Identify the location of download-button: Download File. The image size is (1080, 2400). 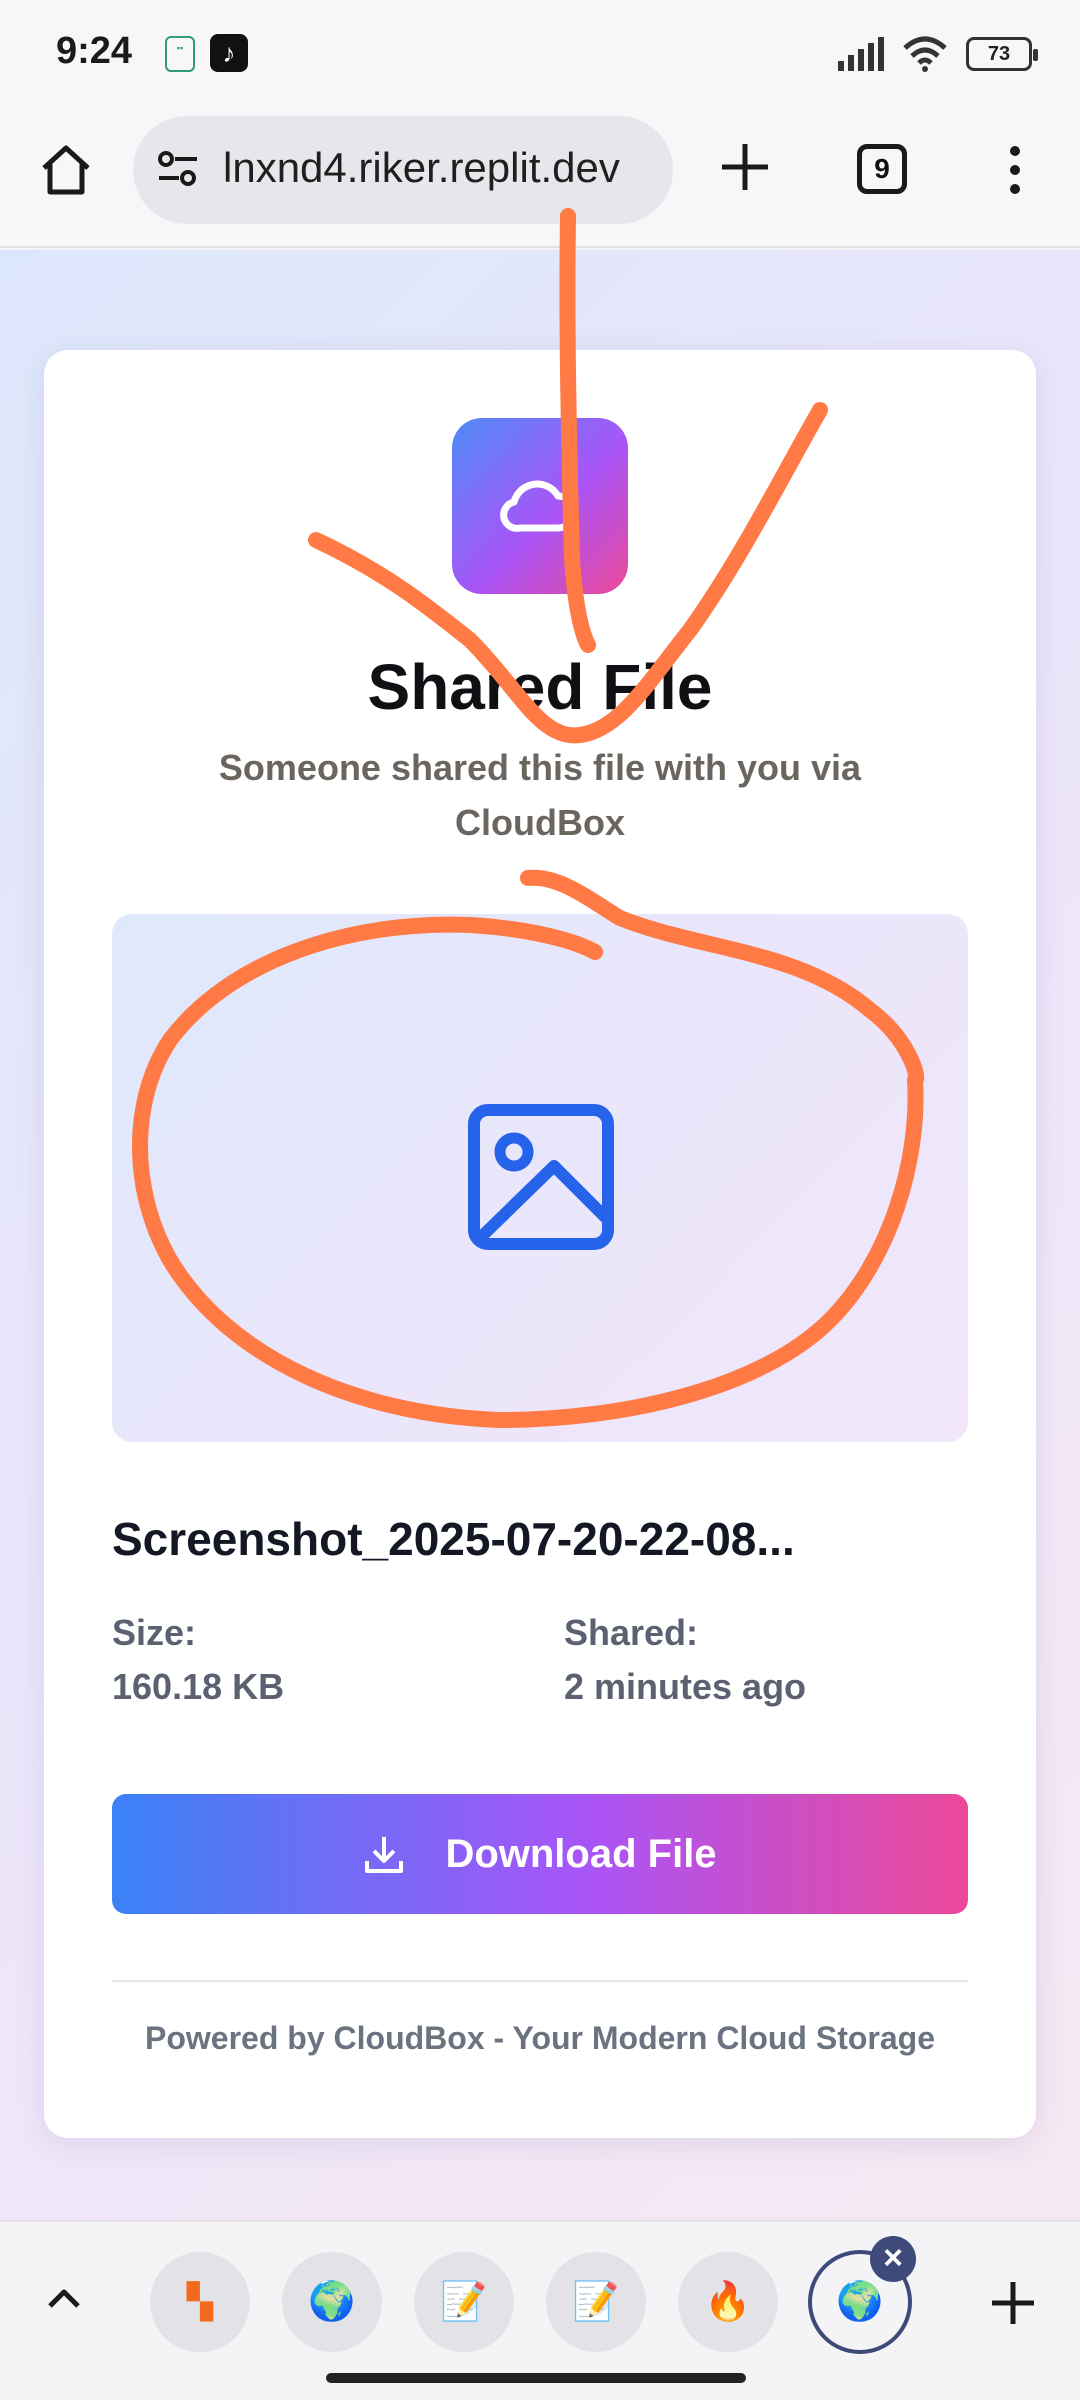
(540, 1854).